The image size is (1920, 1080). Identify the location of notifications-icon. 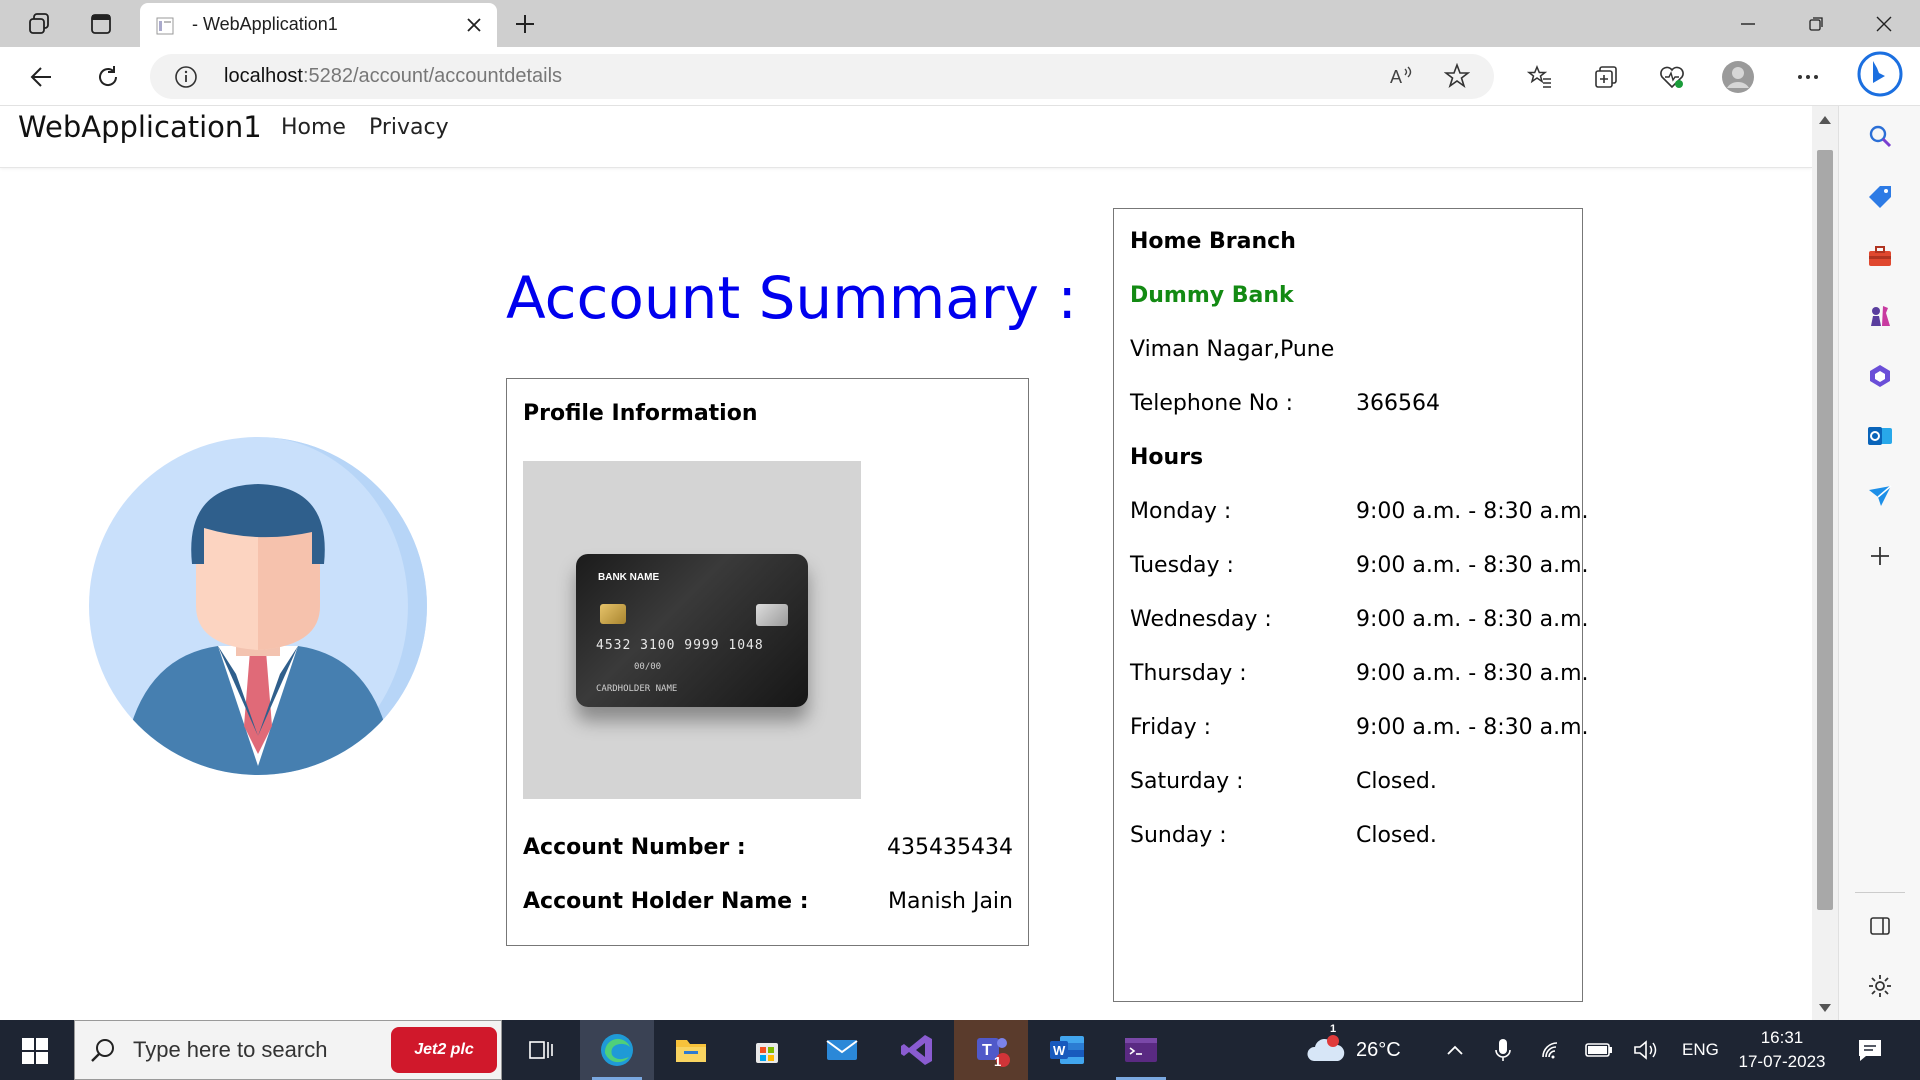
(1870, 1050).